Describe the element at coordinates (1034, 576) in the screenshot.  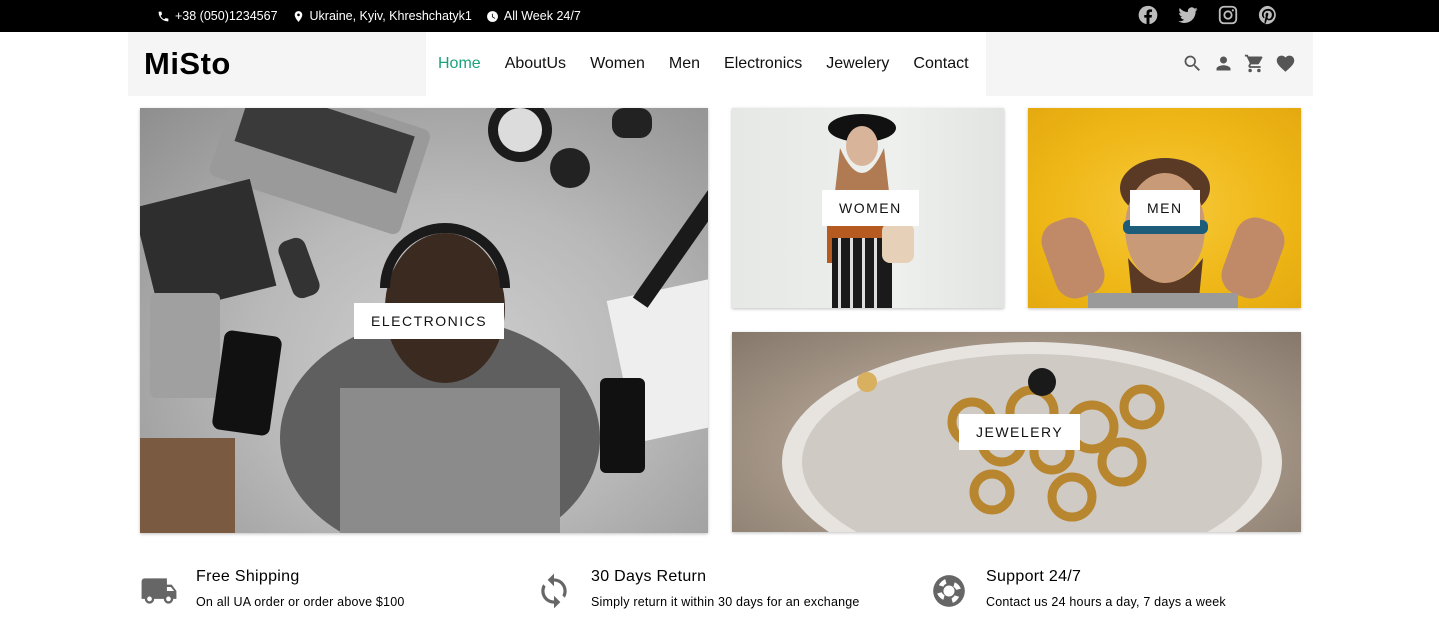
I see `feature-title: Support 24/7` at that location.